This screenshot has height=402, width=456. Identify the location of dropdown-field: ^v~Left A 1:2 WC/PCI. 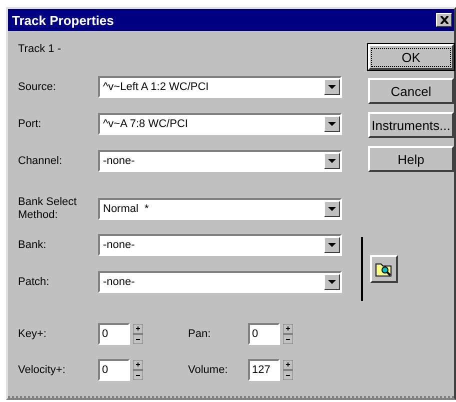
(220, 87).